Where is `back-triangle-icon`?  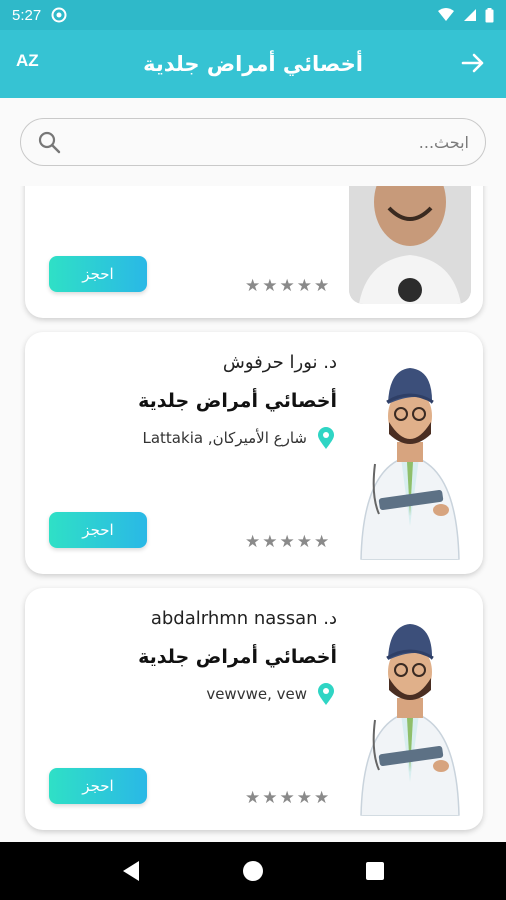
back-triangle-icon is located at coordinates (131, 871).